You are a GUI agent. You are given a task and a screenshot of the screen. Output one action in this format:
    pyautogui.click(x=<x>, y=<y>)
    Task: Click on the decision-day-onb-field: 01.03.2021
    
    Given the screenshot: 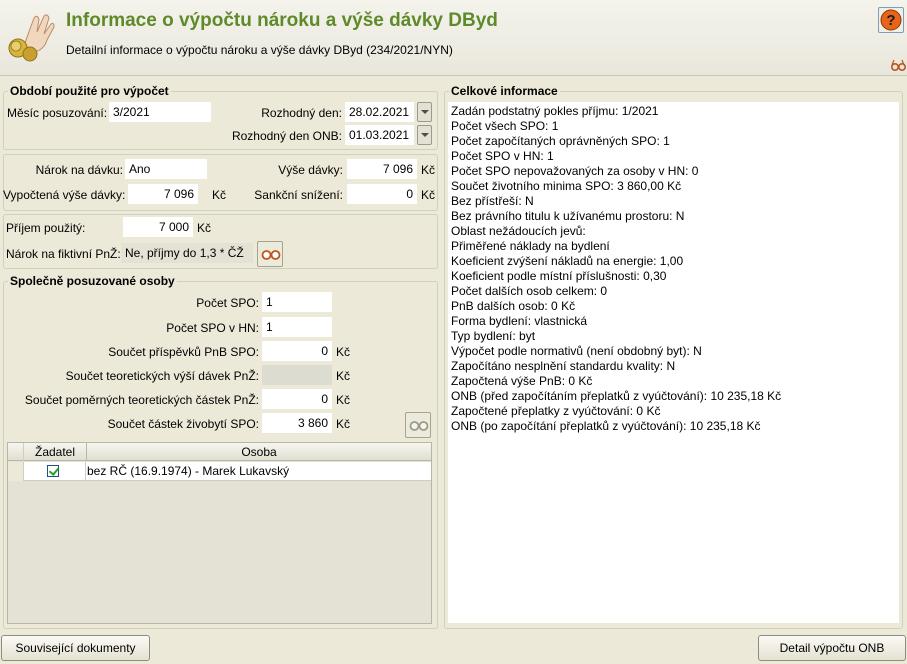 What is the action you would take?
    pyautogui.click(x=379, y=135)
    